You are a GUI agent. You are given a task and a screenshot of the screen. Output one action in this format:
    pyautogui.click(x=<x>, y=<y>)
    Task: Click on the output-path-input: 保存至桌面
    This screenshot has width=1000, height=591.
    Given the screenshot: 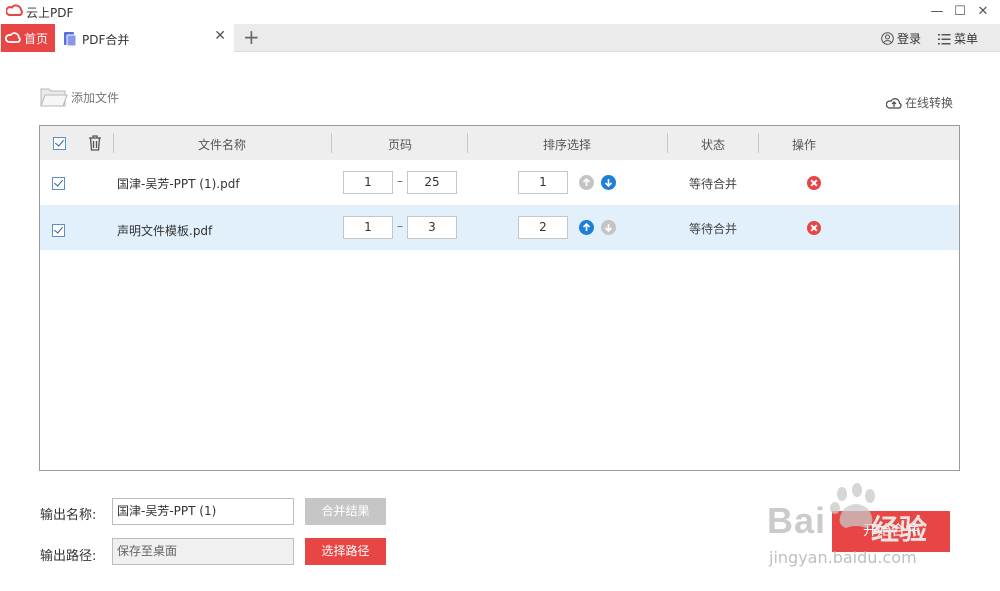 What is the action you would take?
    pyautogui.click(x=203, y=551)
    